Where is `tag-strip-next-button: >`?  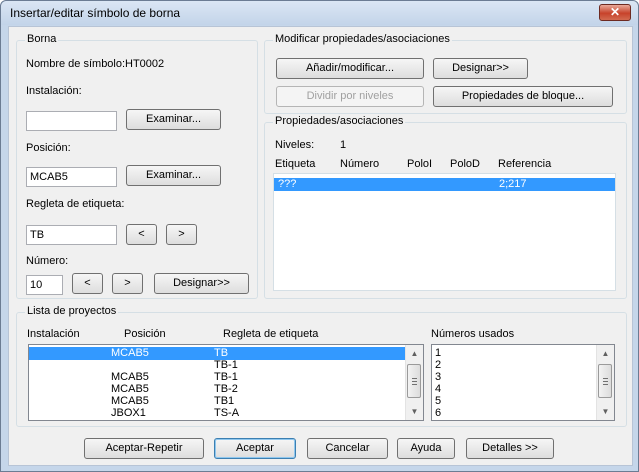
tag-strip-next-button: > is located at coordinates (181, 234).